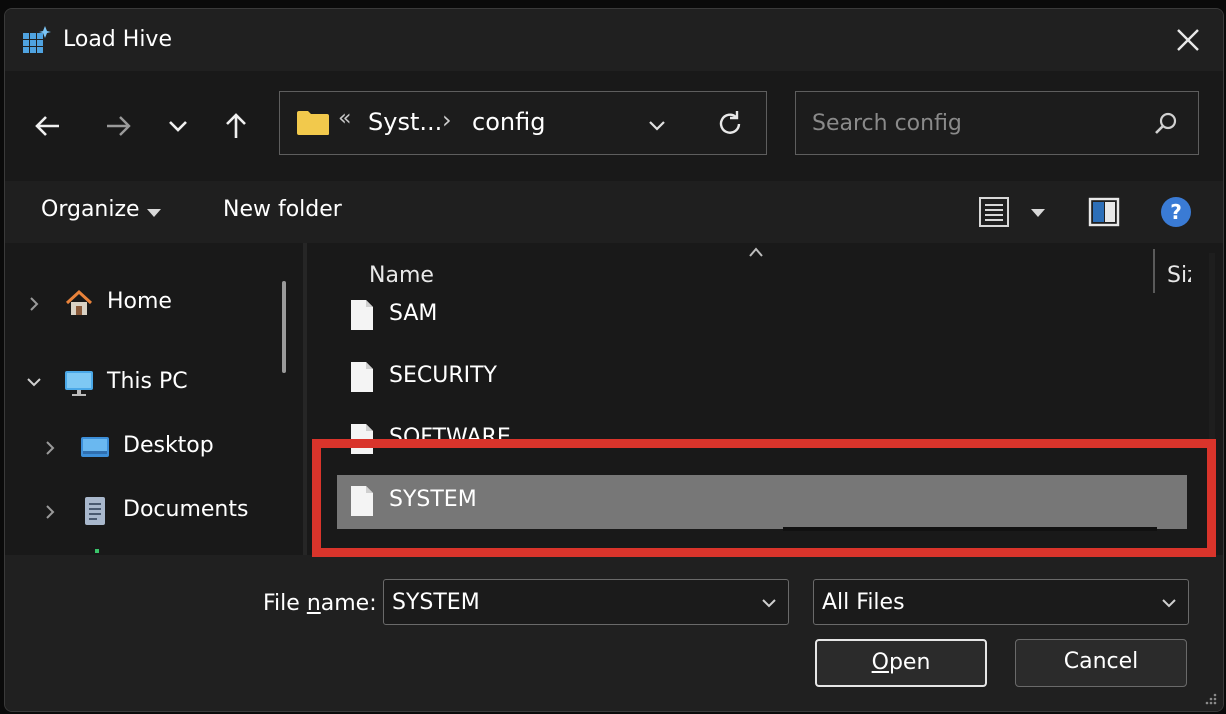 This screenshot has height=714, width=1226. I want to click on column-header-size: Size, so click(1179, 275).